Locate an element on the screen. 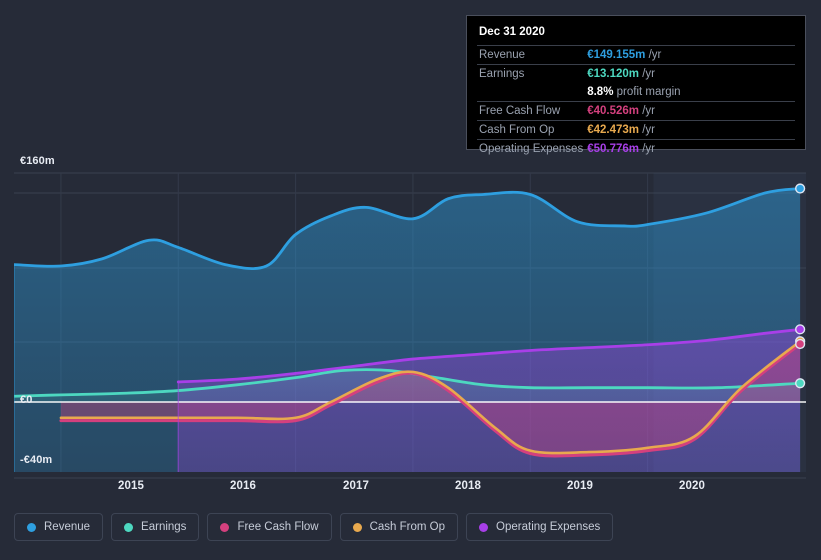  legend-item-free-cash-flow: Free Cash Flow is located at coordinates (269, 527).